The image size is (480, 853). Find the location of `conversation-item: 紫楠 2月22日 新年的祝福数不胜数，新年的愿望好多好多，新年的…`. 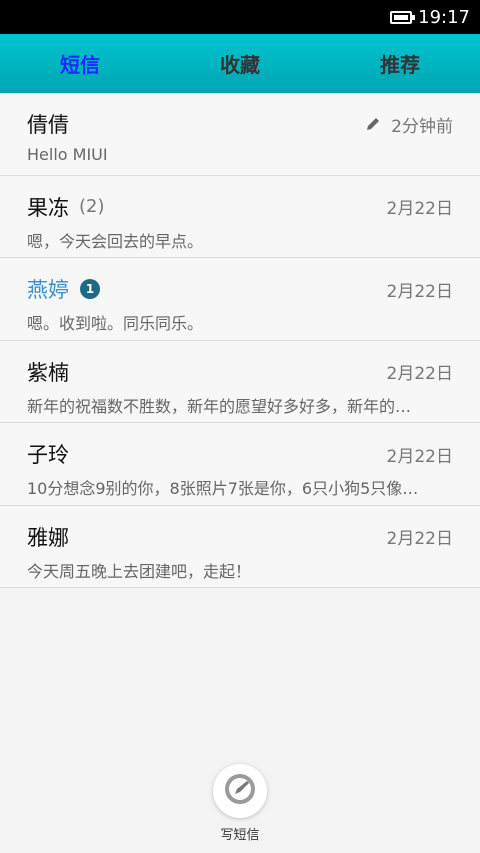

conversation-item: 紫楠 2月22日 新年的祝福数不胜数，新年的愿望好多好多，新年的… is located at coordinates (240, 382).